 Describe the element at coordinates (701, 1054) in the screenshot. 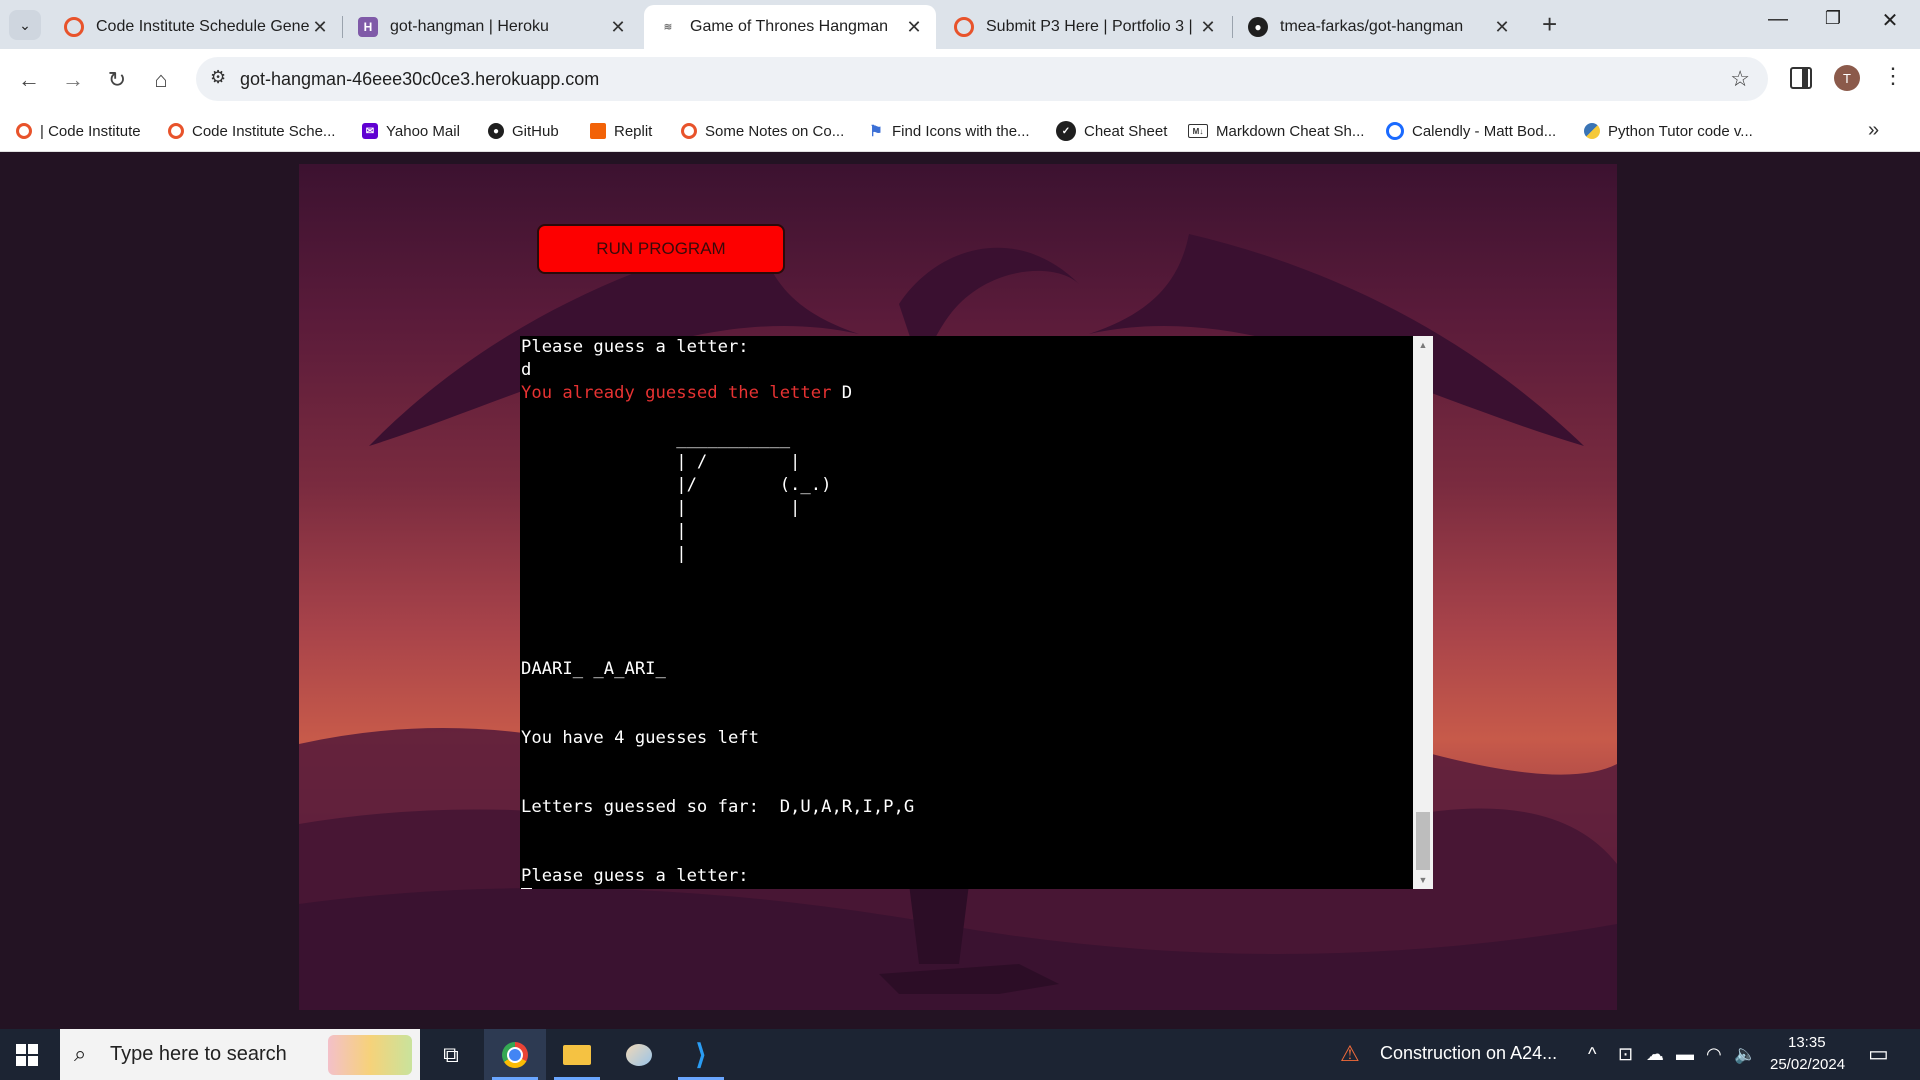

I see `vscode-icon: ⟩` at that location.